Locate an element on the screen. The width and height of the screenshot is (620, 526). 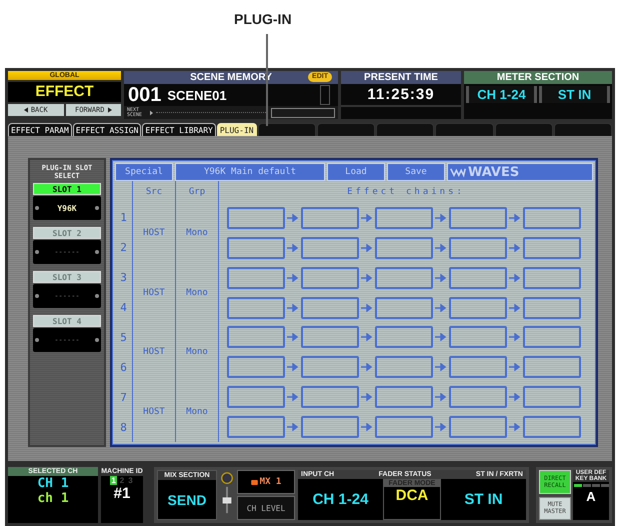
slot-button: SLOT 1 is located at coordinates (67, 189).